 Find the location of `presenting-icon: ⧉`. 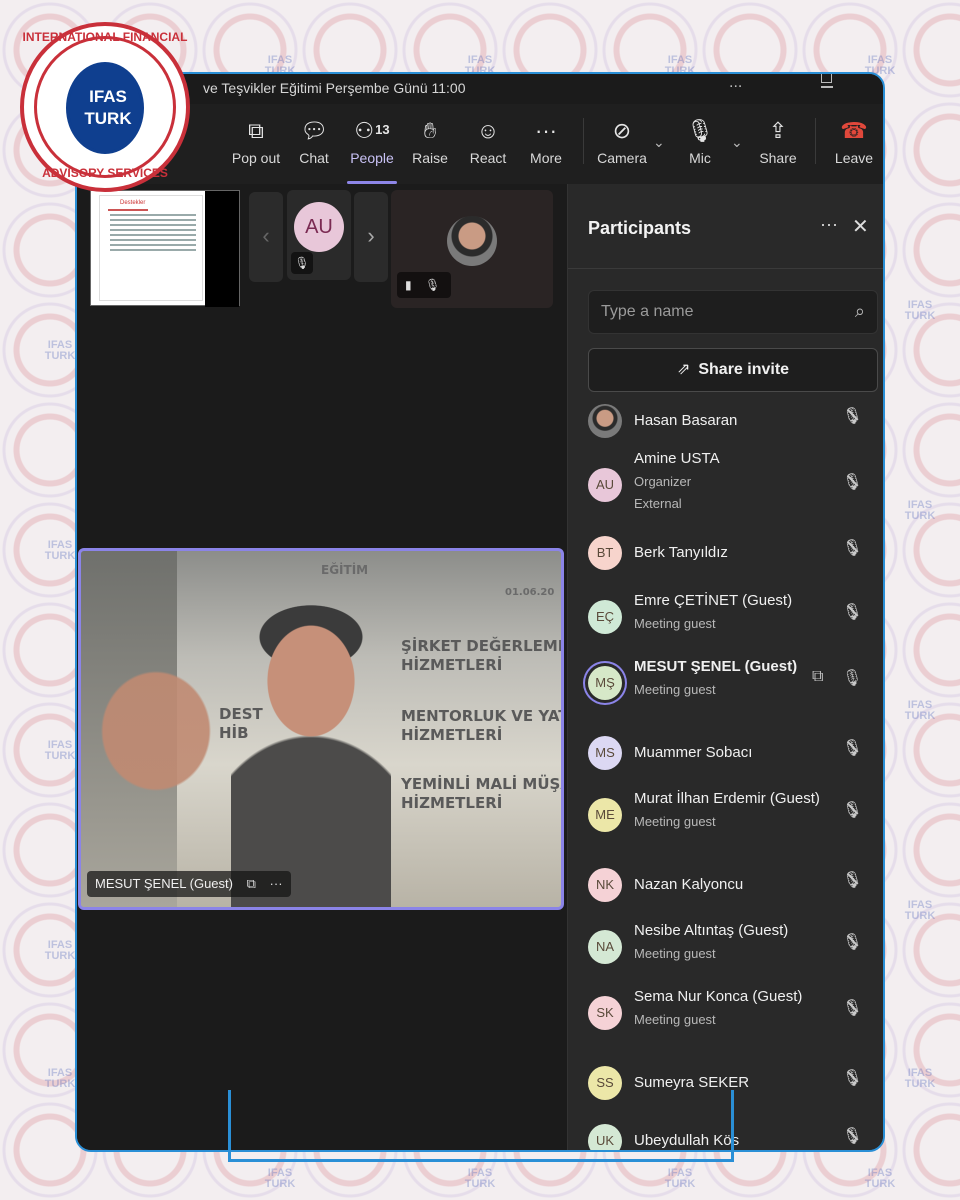

presenting-icon: ⧉ is located at coordinates (818, 676).